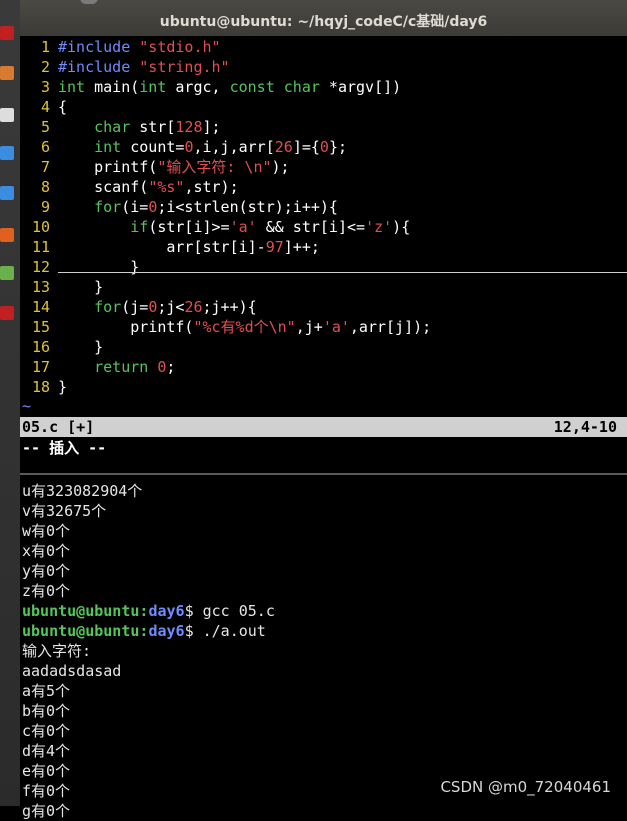 Image resolution: width=627 pixels, height=821 pixels. What do you see at coordinates (40, 247) in the screenshot?
I see `line-number: 11` at bounding box center [40, 247].